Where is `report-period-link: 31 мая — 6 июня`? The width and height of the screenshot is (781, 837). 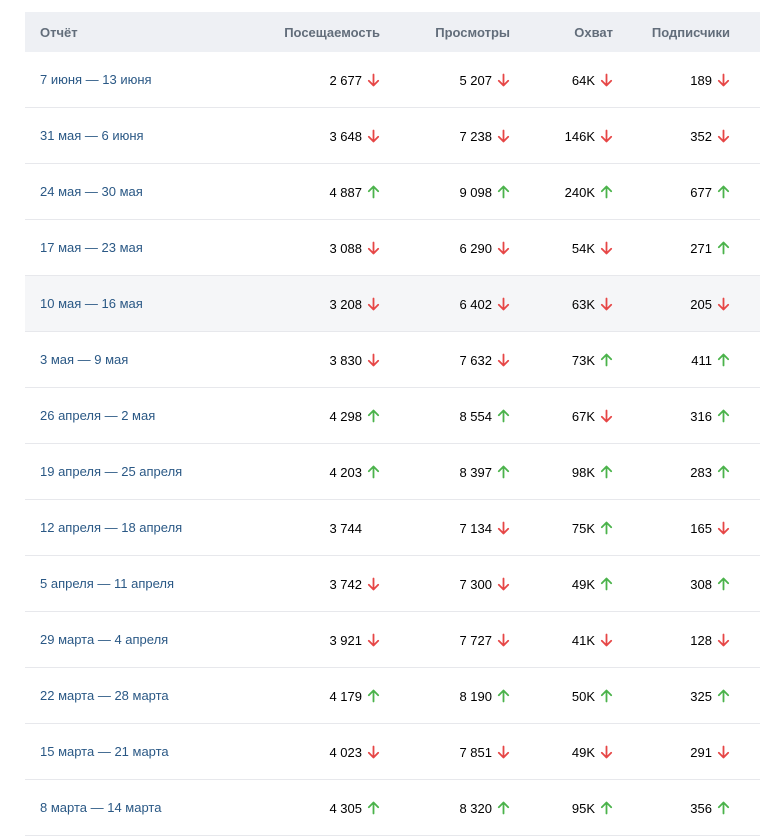 report-period-link: 31 мая — 6 июня is located at coordinates (92, 135).